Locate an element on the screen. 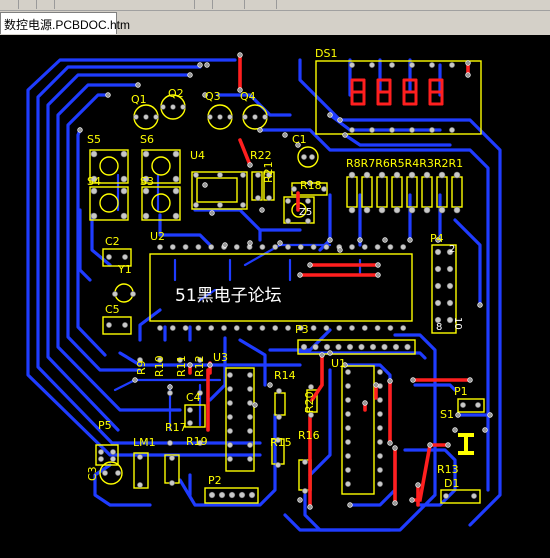 The width and height of the screenshot is (550, 558). document-tab-label: 数控电源.PCBDOC.htm is located at coordinates (67, 25).